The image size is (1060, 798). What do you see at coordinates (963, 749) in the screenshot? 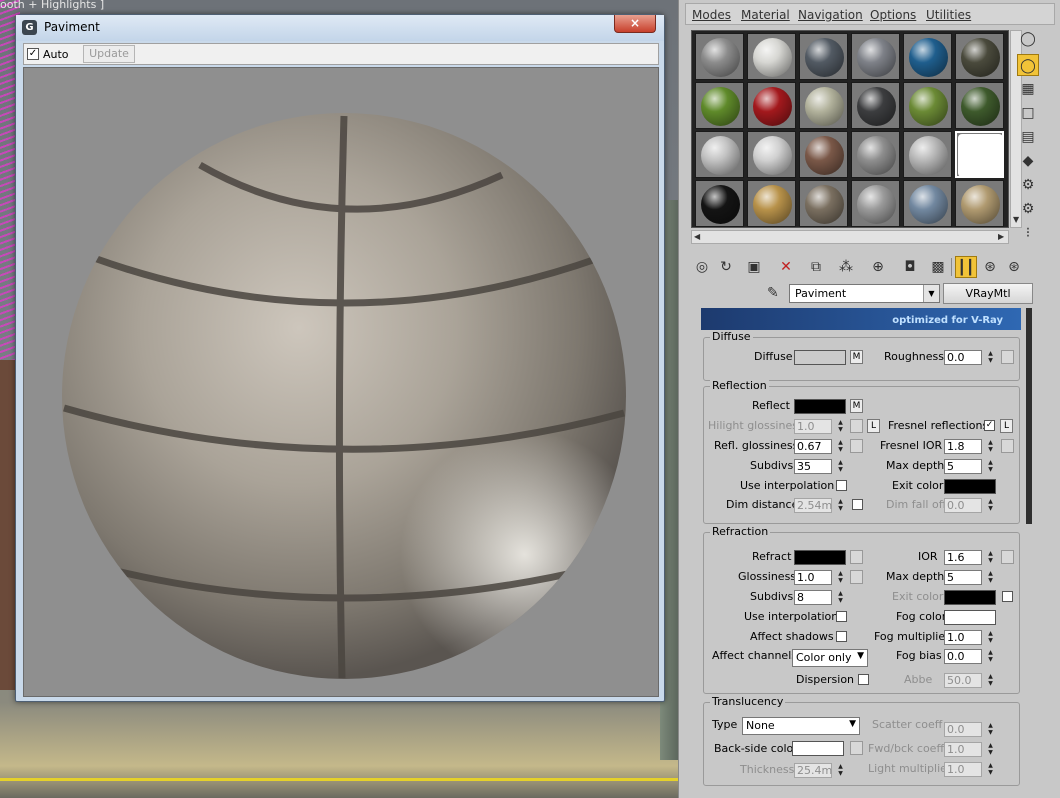
I see `fwd-bck-coeff-field: 1.0` at bounding box center [963, 749].